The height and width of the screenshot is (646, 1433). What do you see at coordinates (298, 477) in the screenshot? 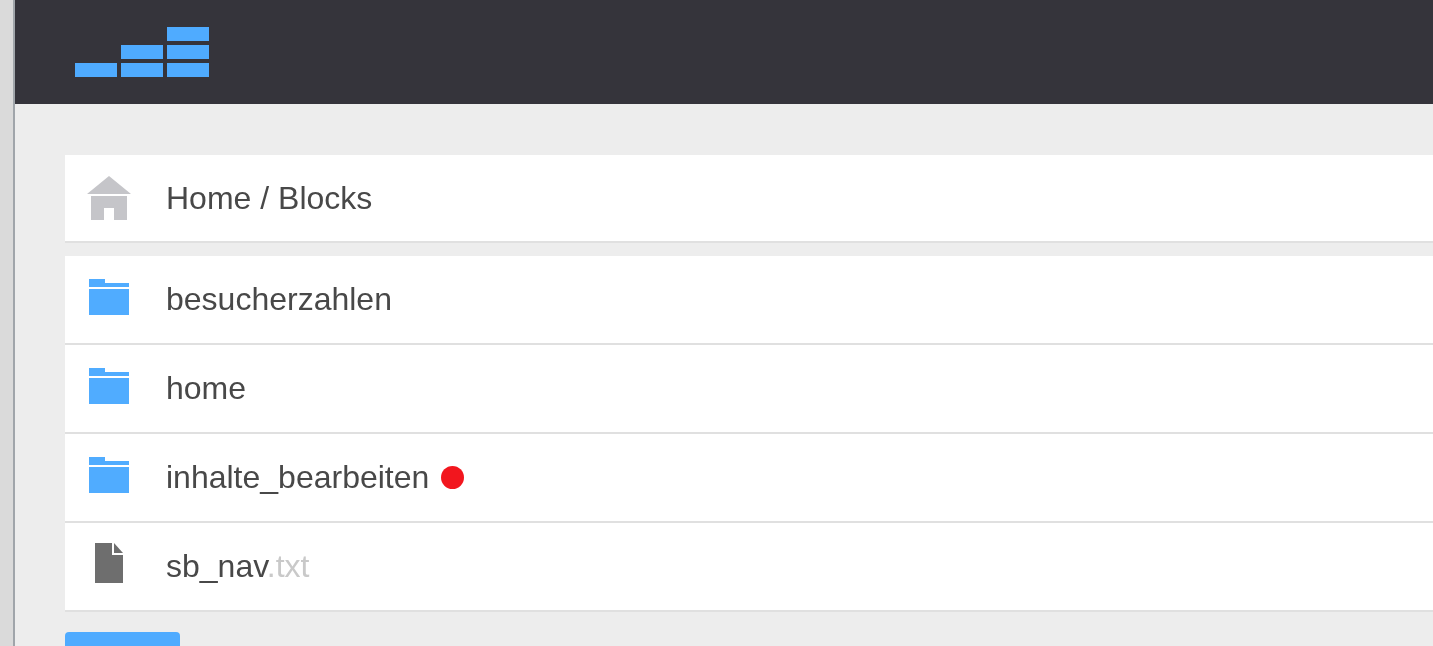
I see `folder-name: inhalte_bearbeiten` at bounding box center [298, 477].